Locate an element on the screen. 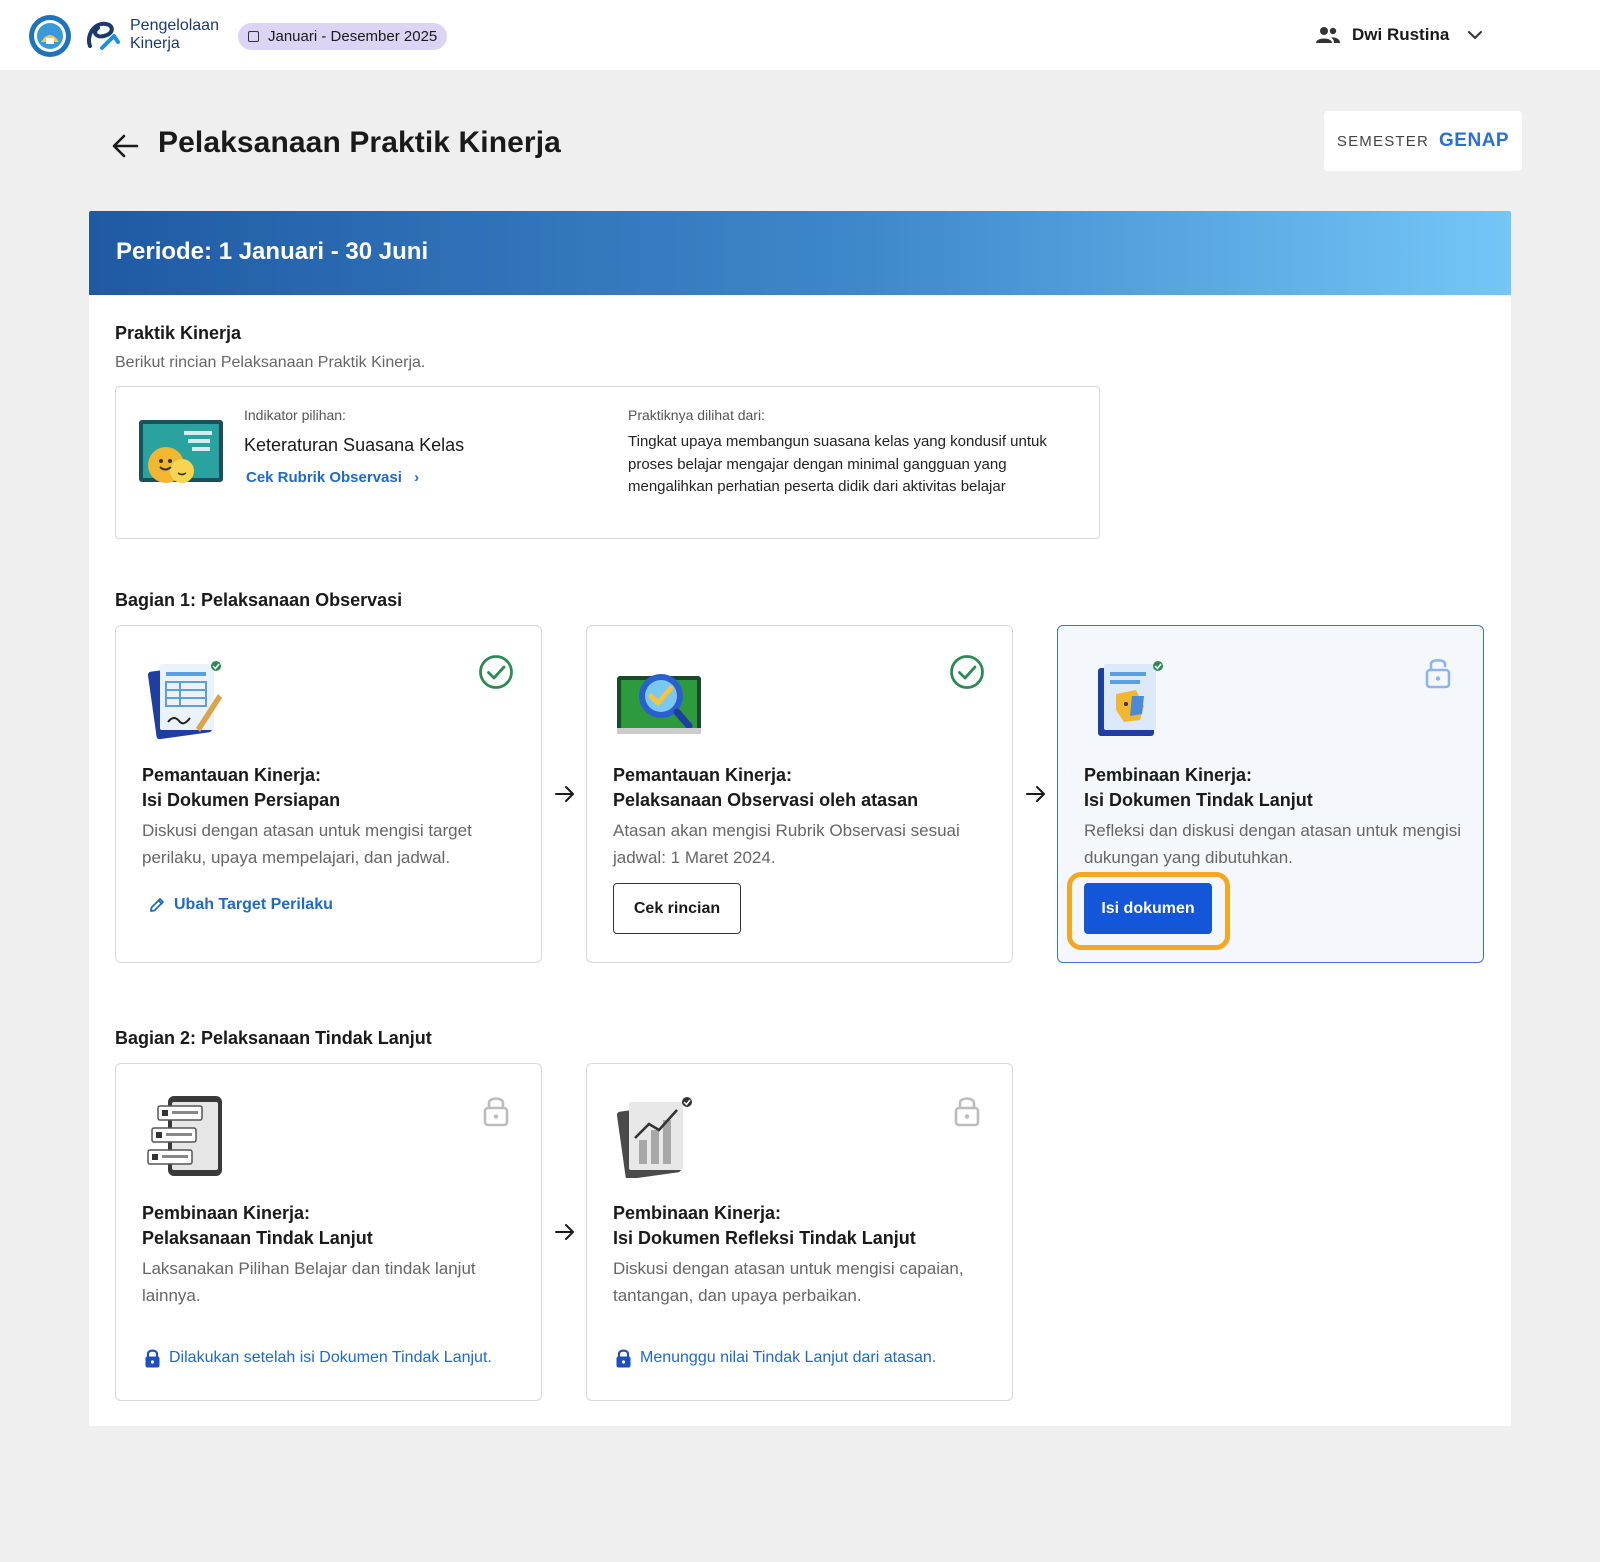 This screenshot has height=1562, width=1600. user-name: Dwi Rustina is located at coordinates (1401, 34).